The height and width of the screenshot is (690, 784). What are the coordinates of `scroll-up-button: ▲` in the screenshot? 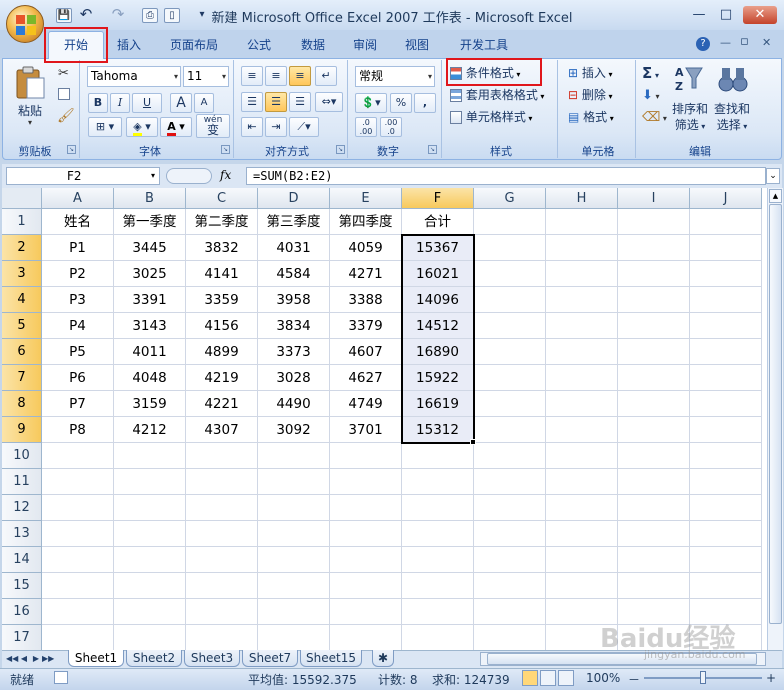 It's located at (775, 196).